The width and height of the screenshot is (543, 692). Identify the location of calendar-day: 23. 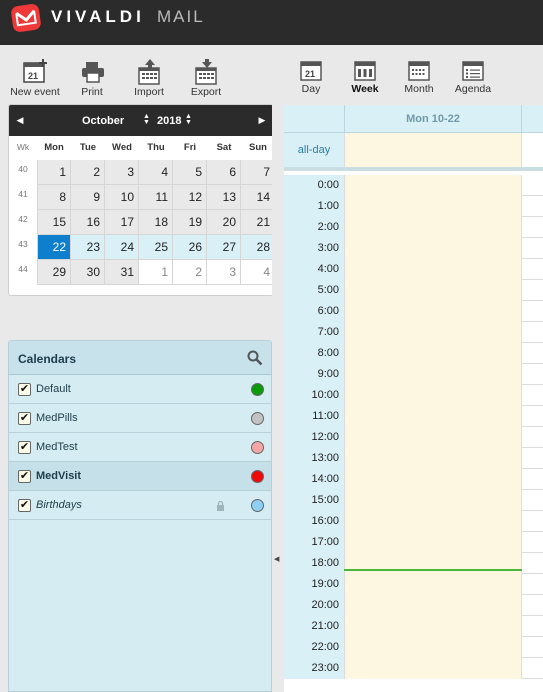
(88, 247).